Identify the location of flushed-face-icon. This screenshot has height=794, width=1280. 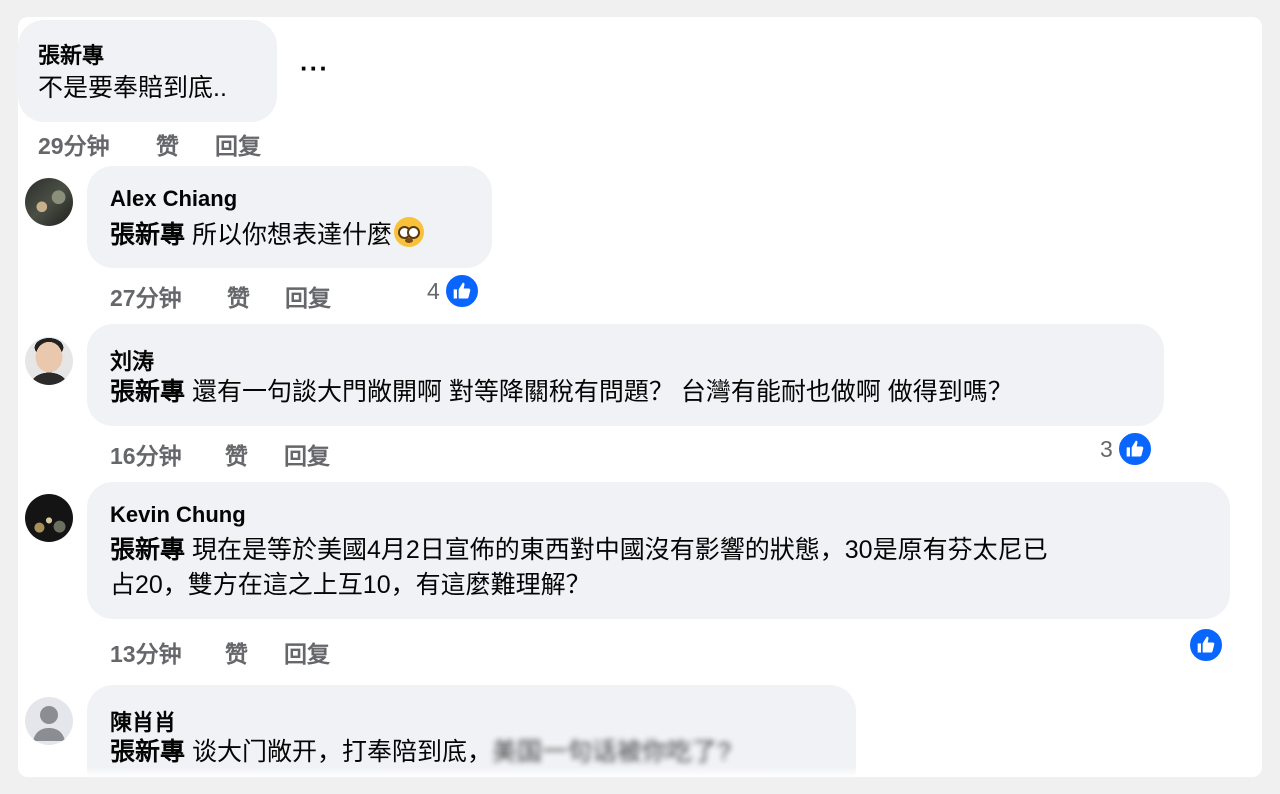
(408, 232).